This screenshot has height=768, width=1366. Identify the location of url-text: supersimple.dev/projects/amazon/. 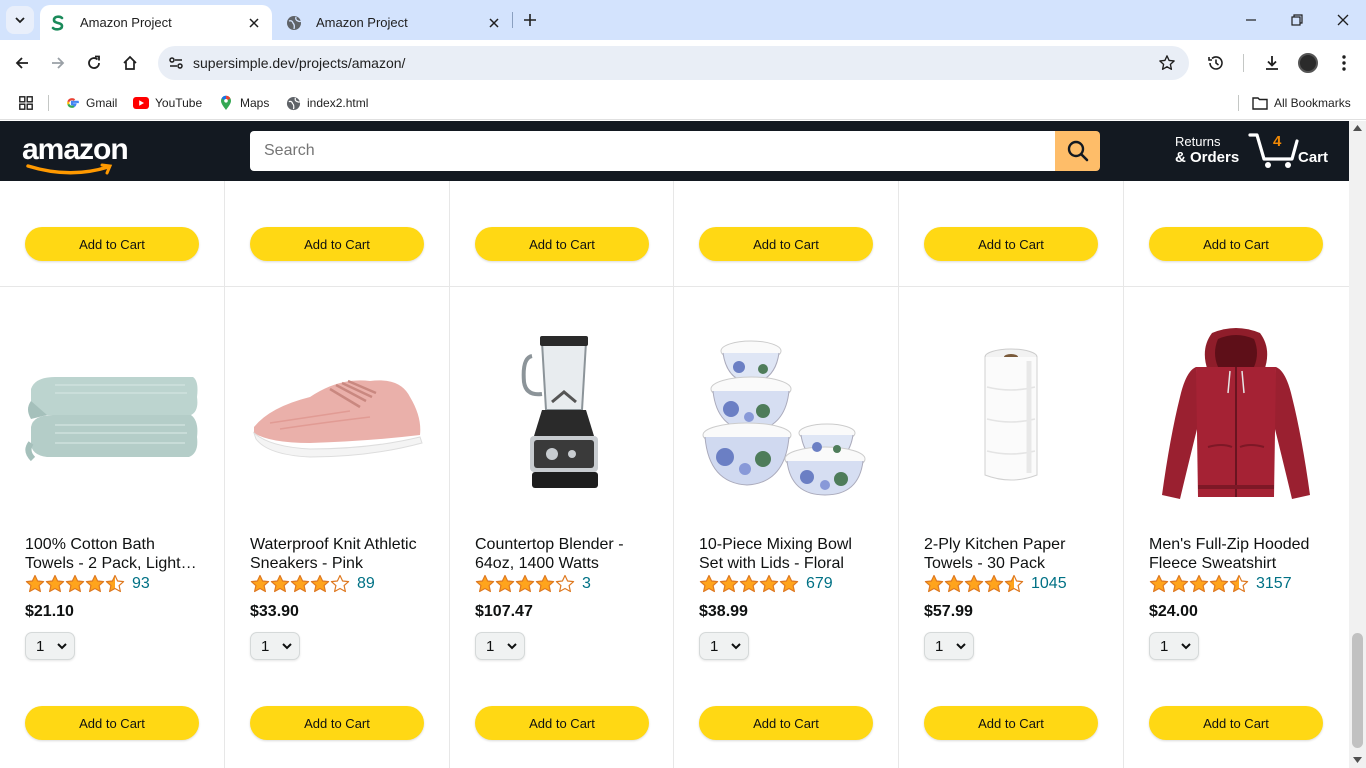
(299, 63).